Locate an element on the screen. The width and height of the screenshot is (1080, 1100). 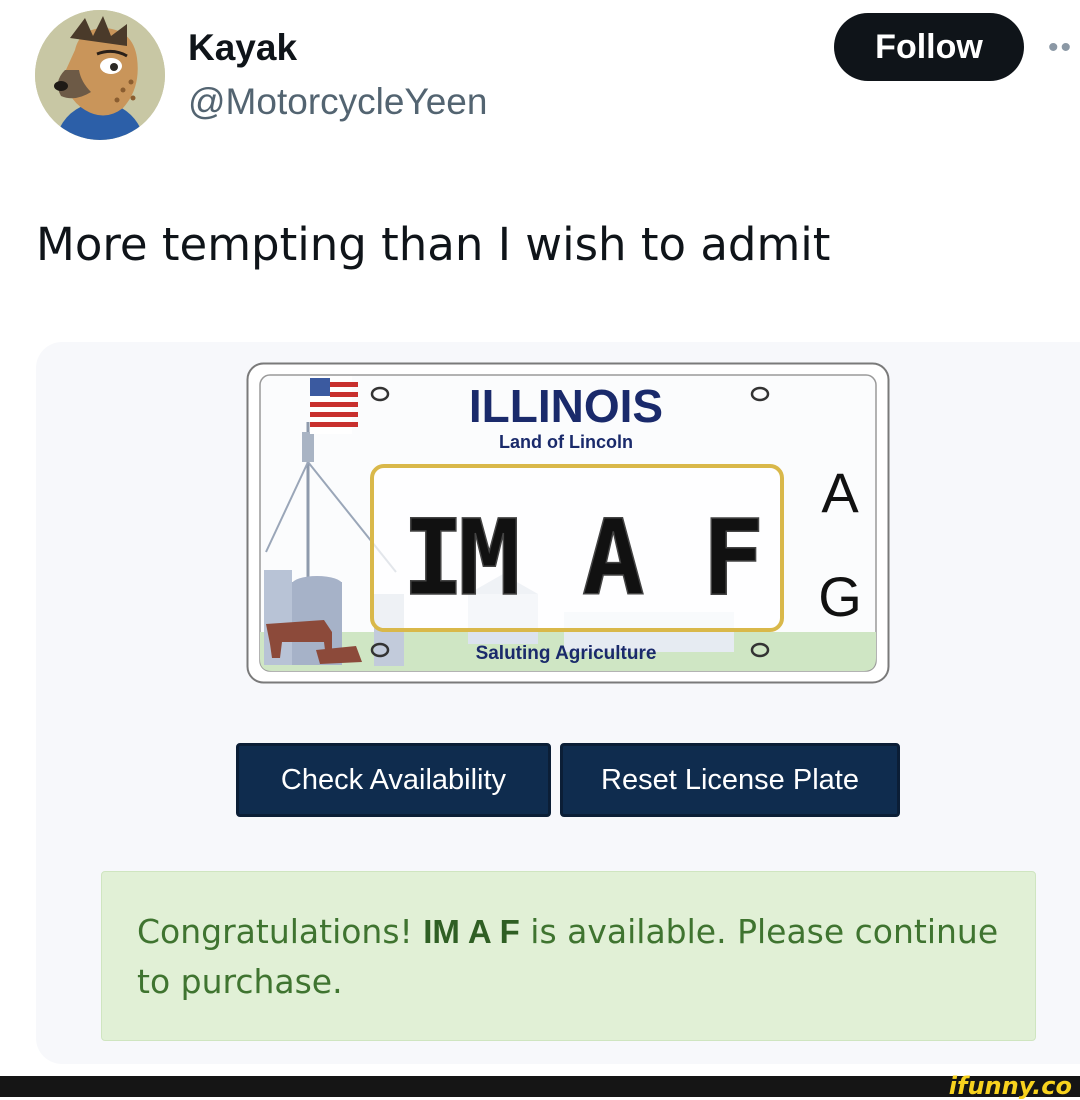
alert-plate-text: IM A F is located at coordinates (471, 931).